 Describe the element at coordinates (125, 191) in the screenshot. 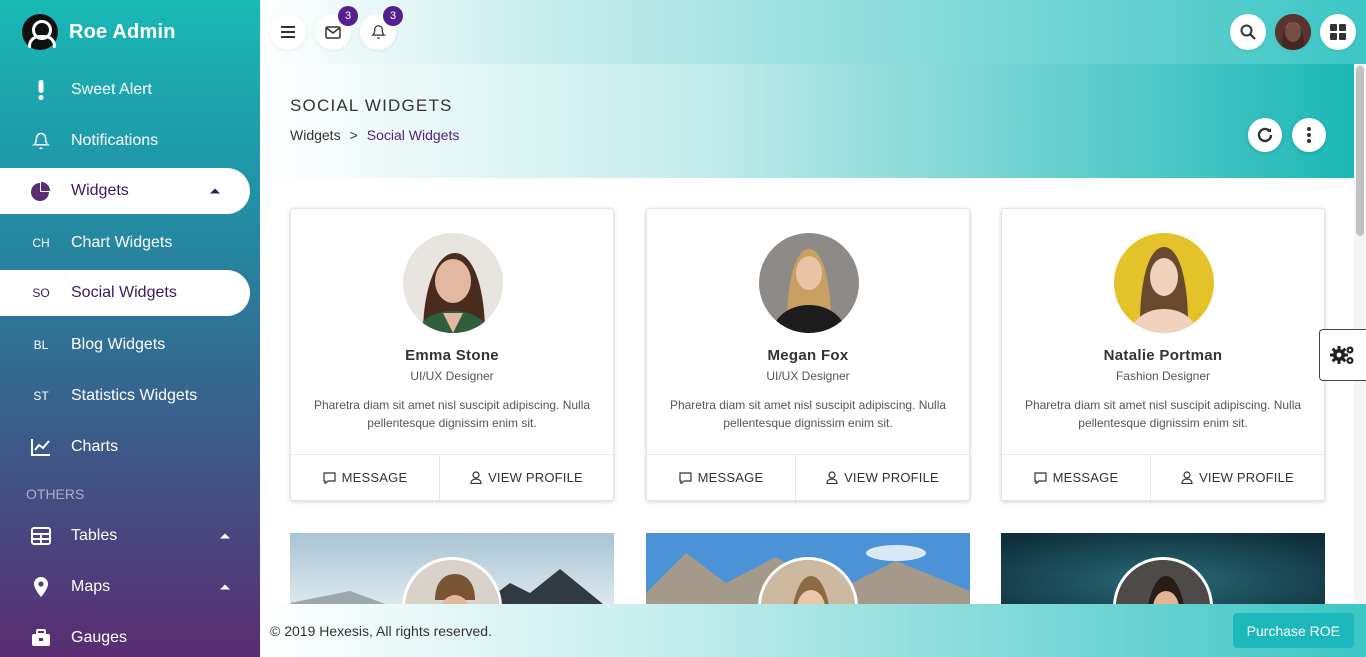

I see `sidebar-item-widgets: Widgets` at that location.